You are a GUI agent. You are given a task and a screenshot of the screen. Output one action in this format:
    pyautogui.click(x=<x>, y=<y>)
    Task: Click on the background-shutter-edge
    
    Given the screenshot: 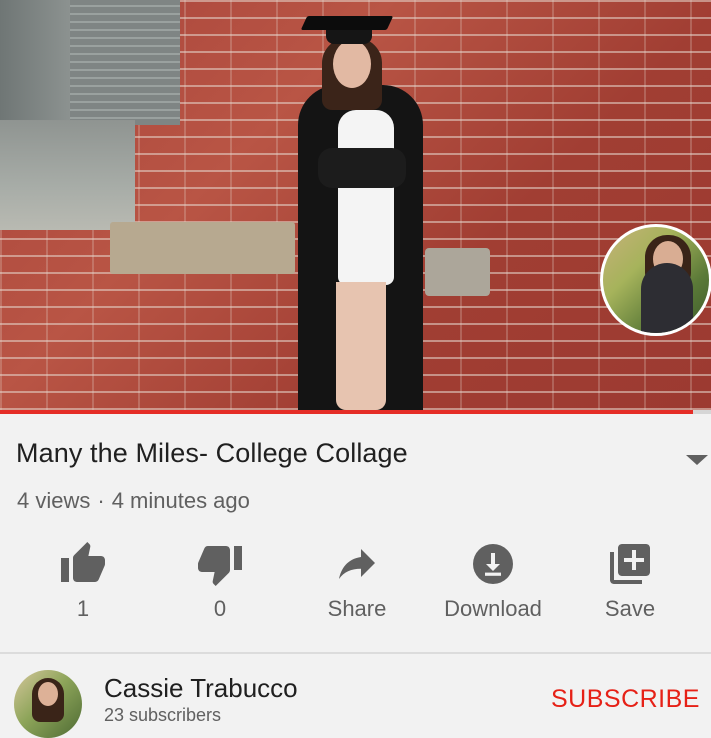 What is the action you would take?
    pyautogui.click(x=35, y=62)
    